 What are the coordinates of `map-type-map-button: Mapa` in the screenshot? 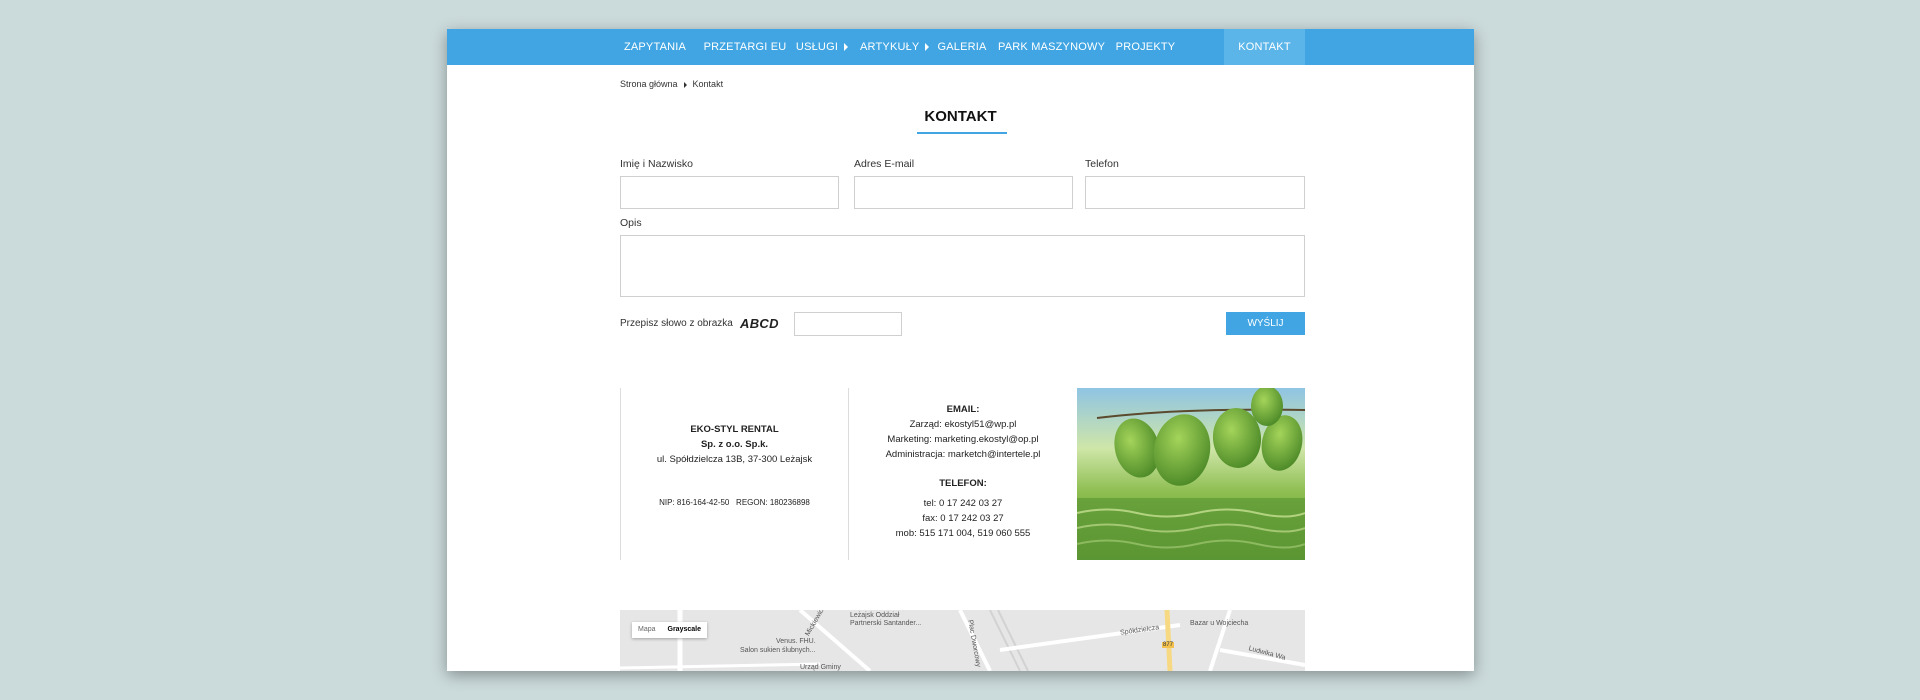 It's located at (647, 630).